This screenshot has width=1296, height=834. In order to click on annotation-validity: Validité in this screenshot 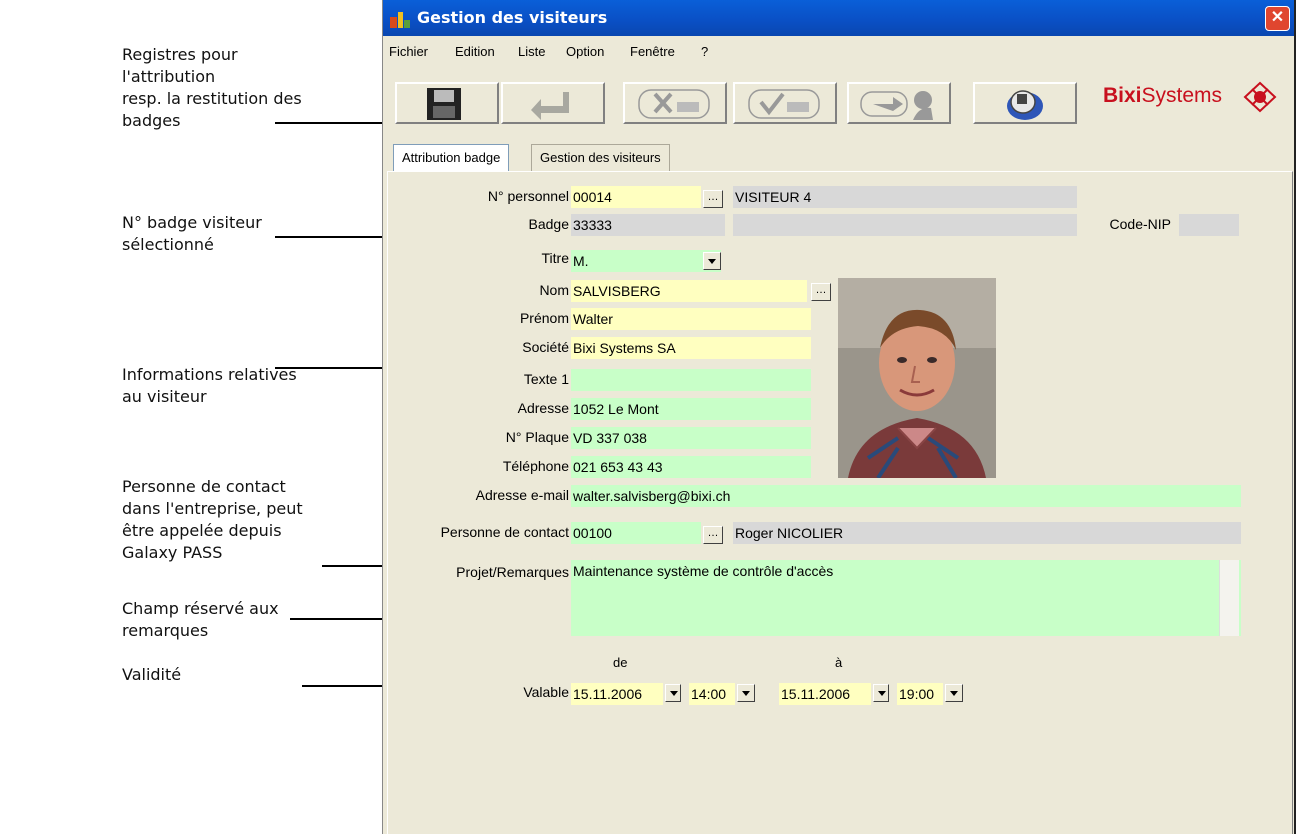, I will do `click(152, 674)`.